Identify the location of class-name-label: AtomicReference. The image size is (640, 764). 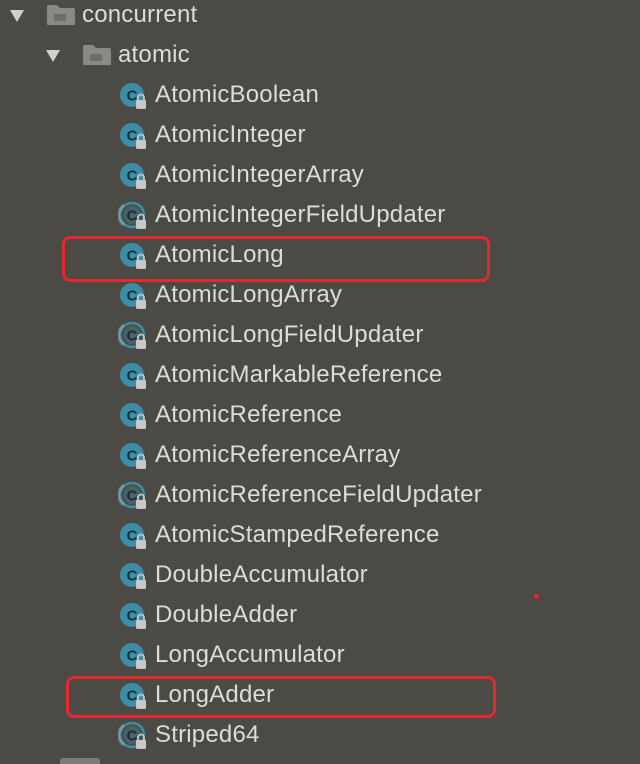
(249, 414).